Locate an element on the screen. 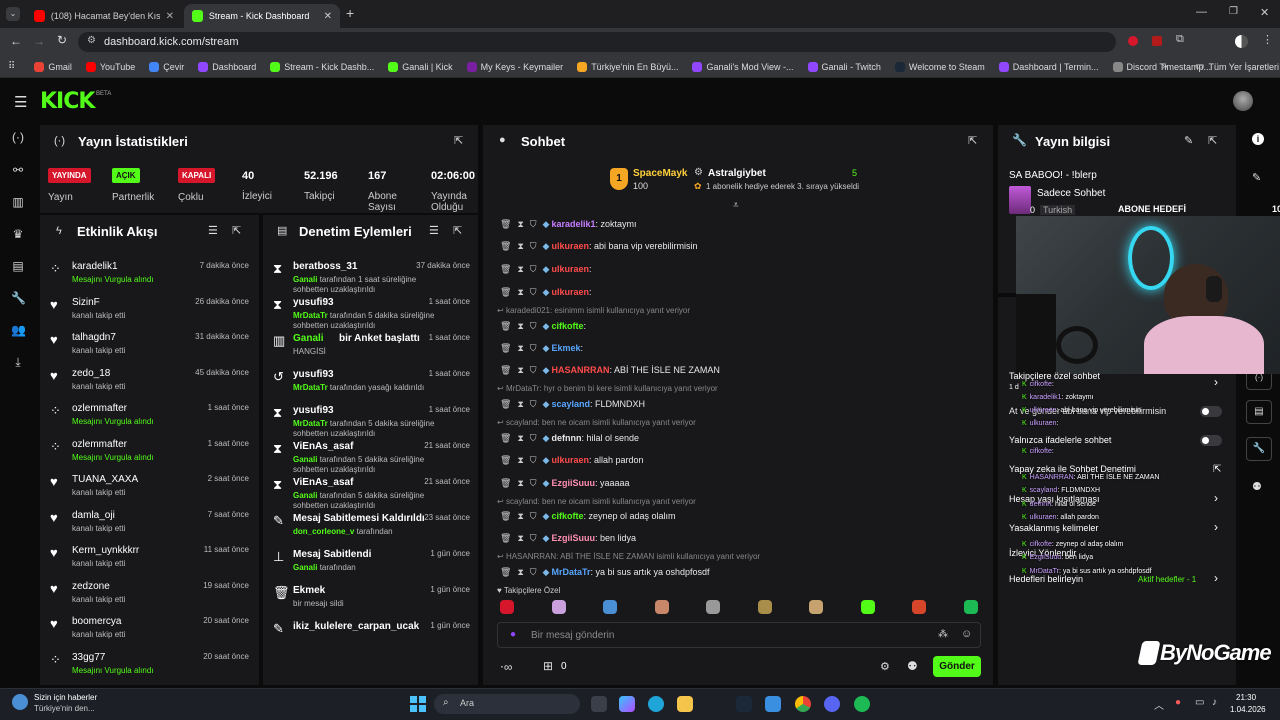 The height and width of the screenshot is (720, 1280). user-avatar is located at coordinates (1243, 101).